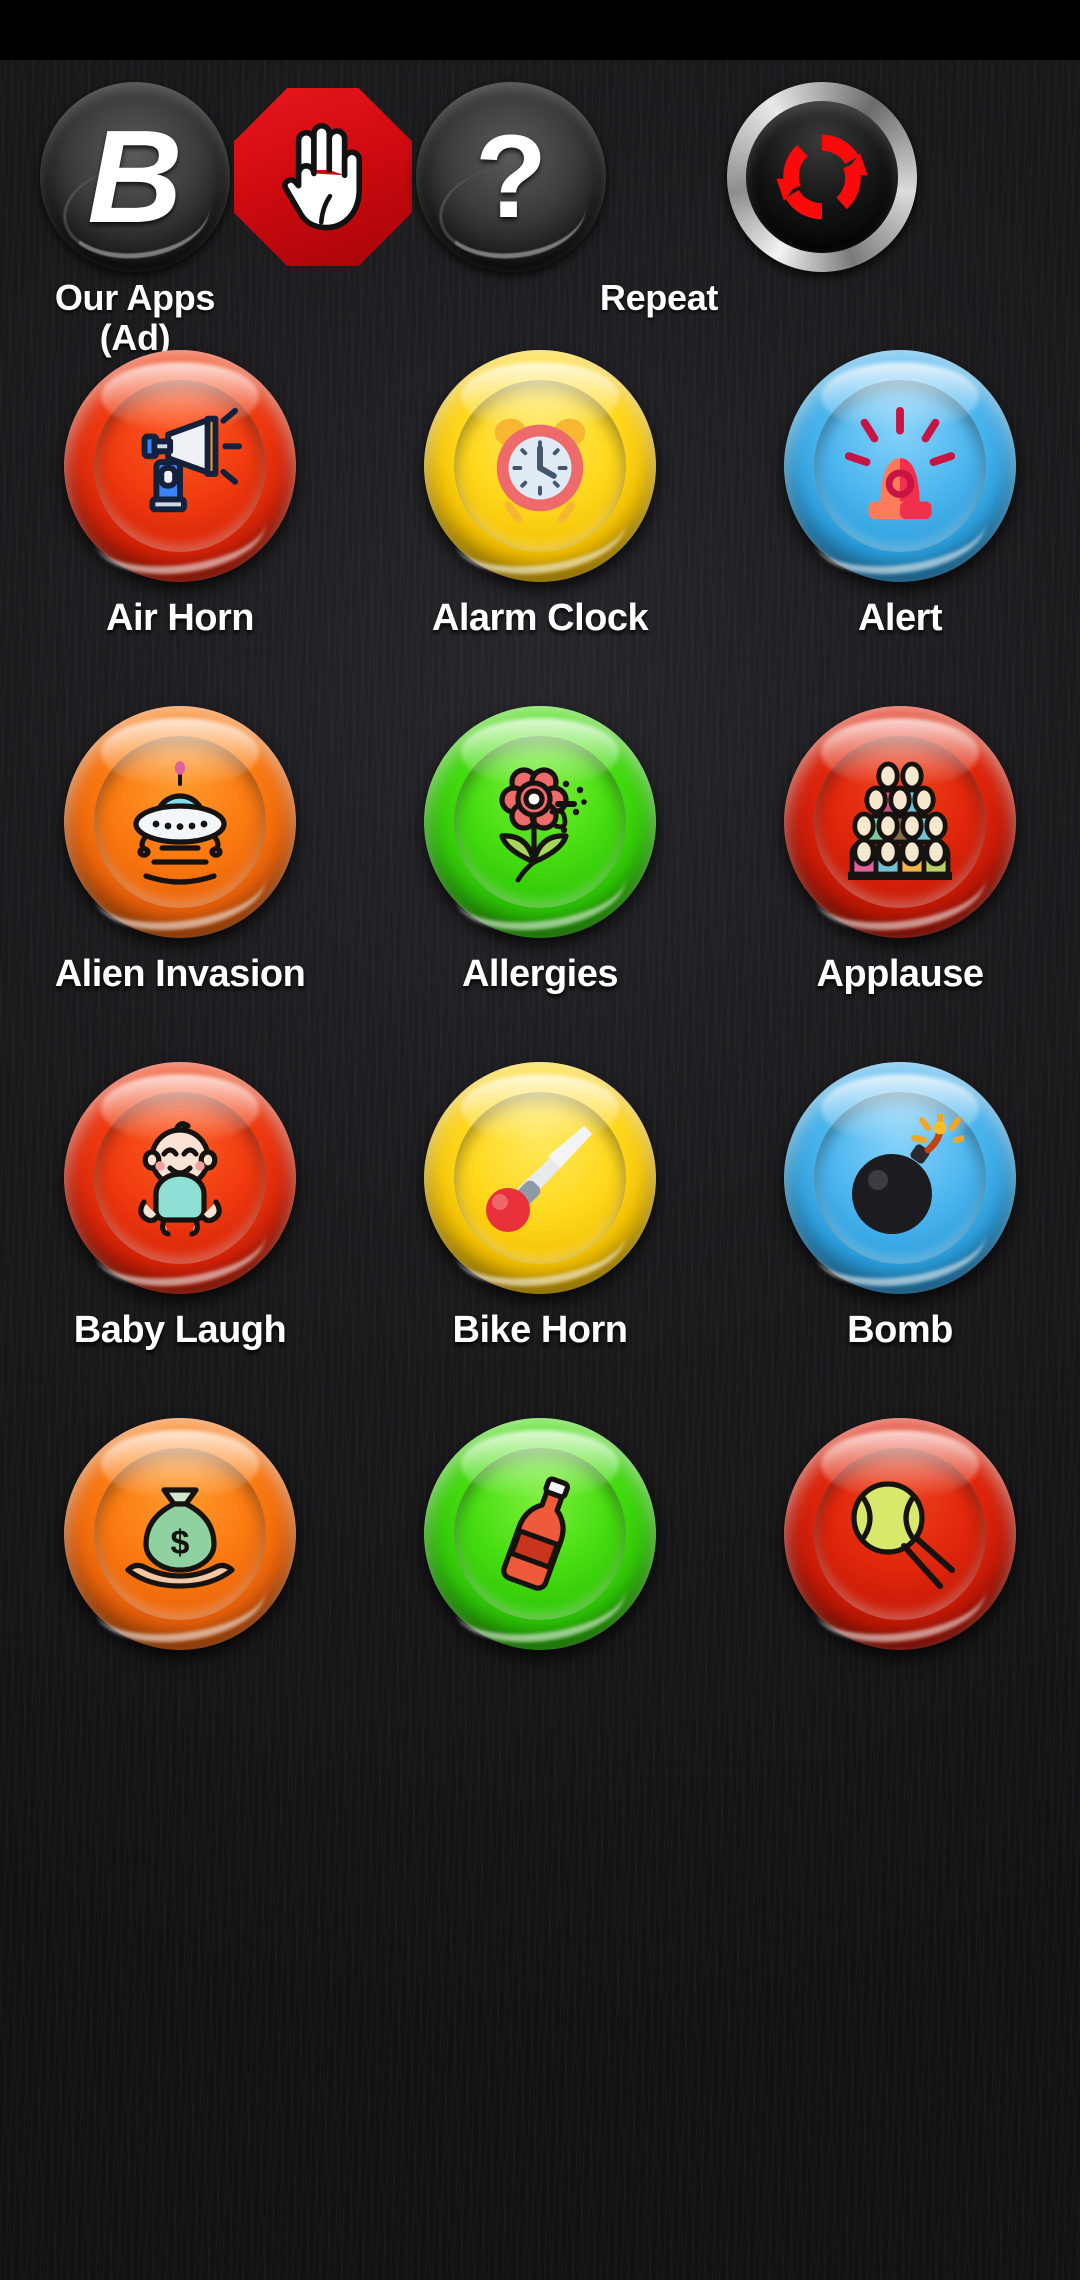 The image size is (1080, 2280). What do you see at coordinates (900, 618) in the screenshot?
I see `sound-button-label: Alert` at bounding box center [900, 618].